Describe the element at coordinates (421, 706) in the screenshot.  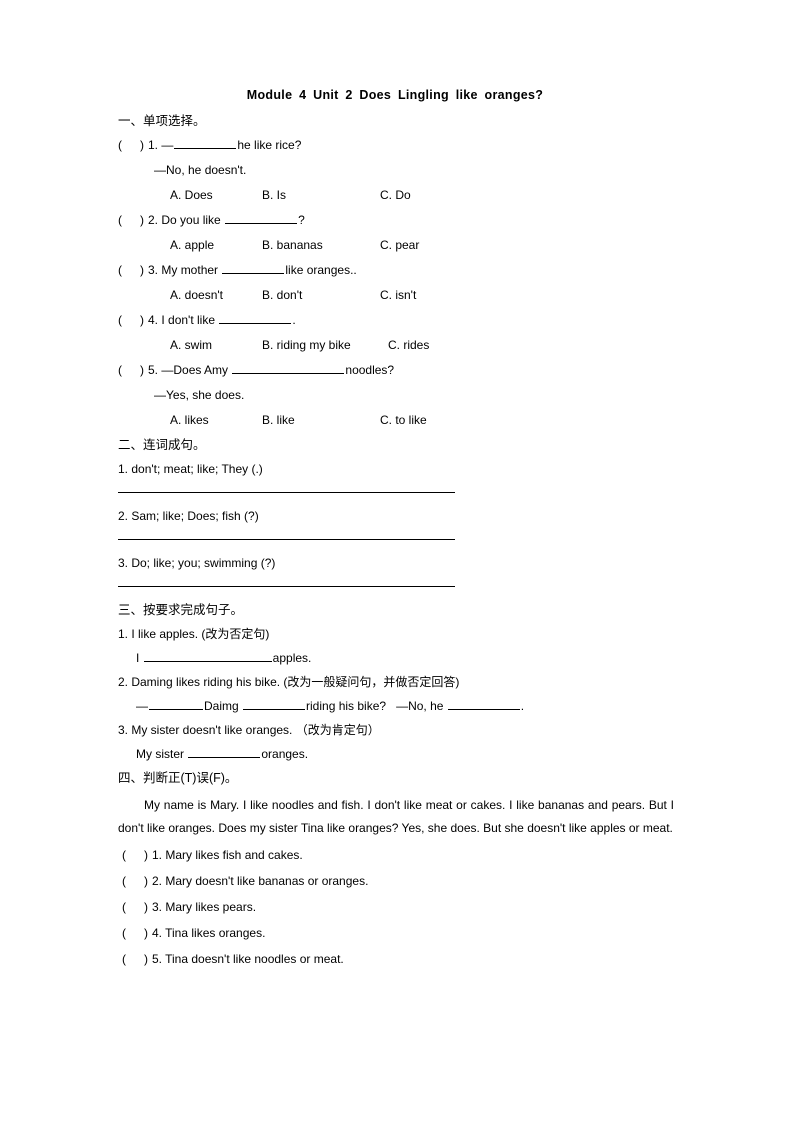
I see `answer-tail: —No, he` at that location.